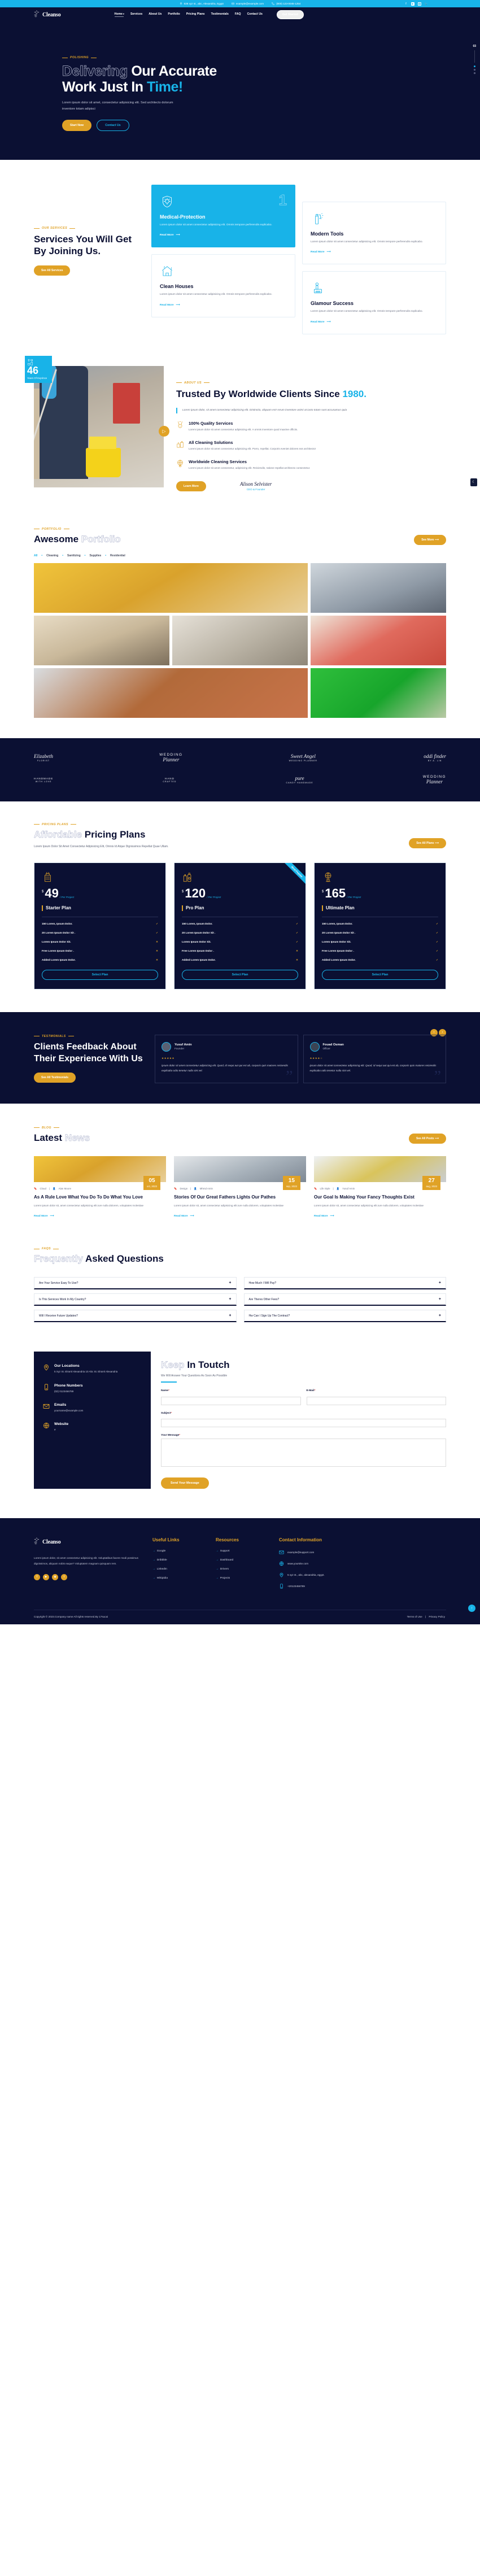 The width and height of the screenshot is (480, 2576). Describe the element at coordinates (155, 14) in the screenshot. I see `nav-item-about: About Us` at that location.